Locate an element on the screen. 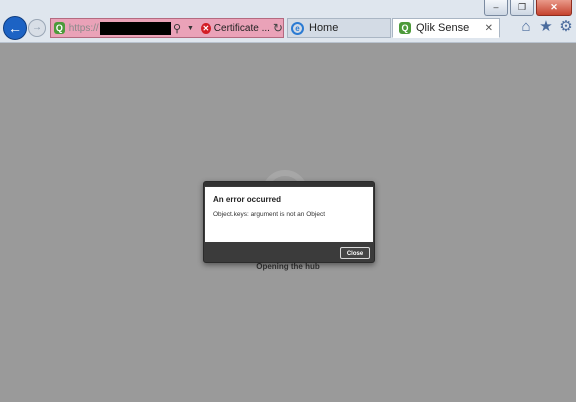  arrow-right-icon: → is located at coordinates (37, 27).